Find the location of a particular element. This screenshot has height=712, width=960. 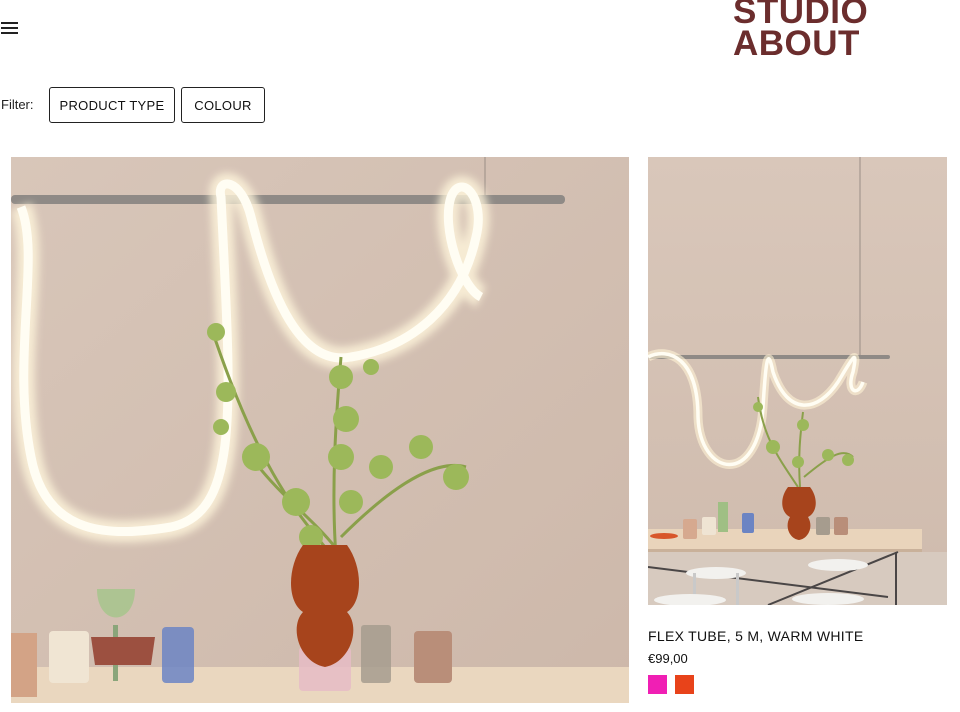

brand-logo: STUDIO ABOUT is located at coordinates (800, 31).